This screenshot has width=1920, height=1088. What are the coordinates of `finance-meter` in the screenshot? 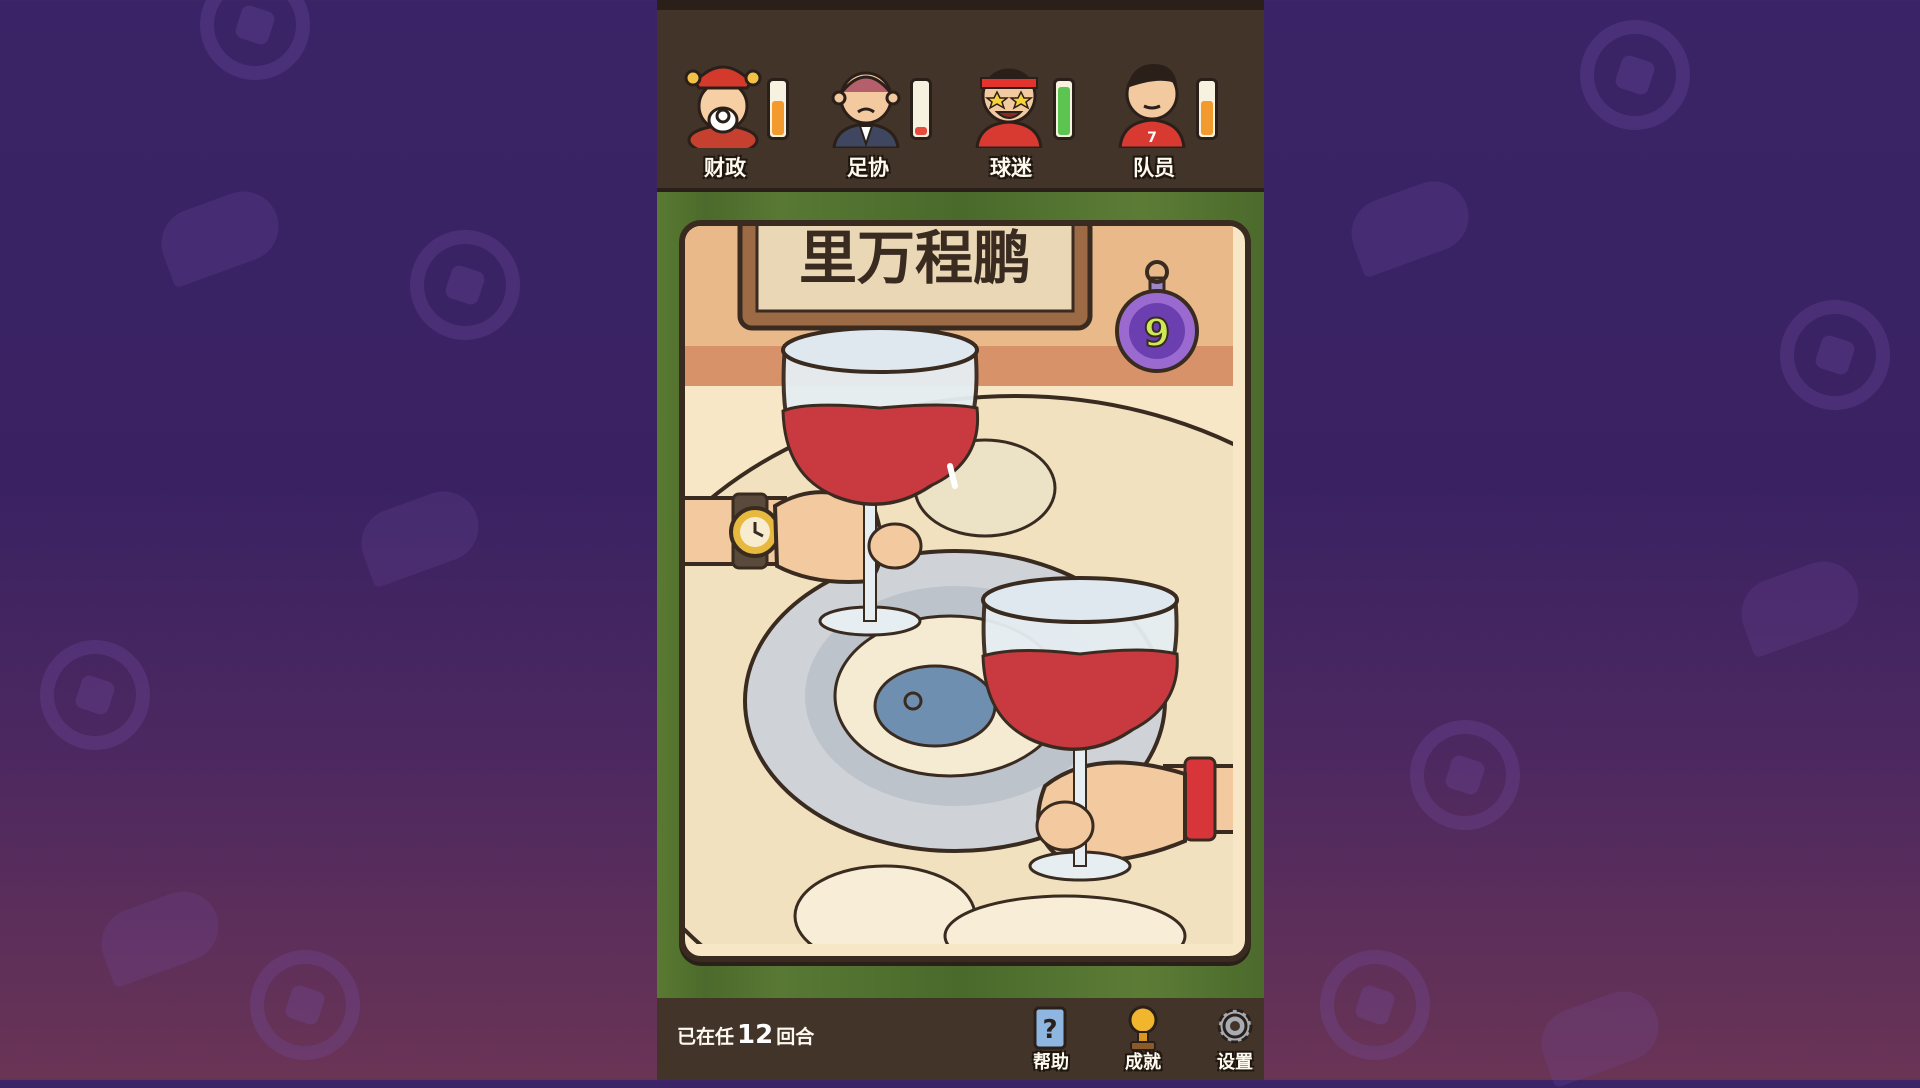 It's located at (778, 109).